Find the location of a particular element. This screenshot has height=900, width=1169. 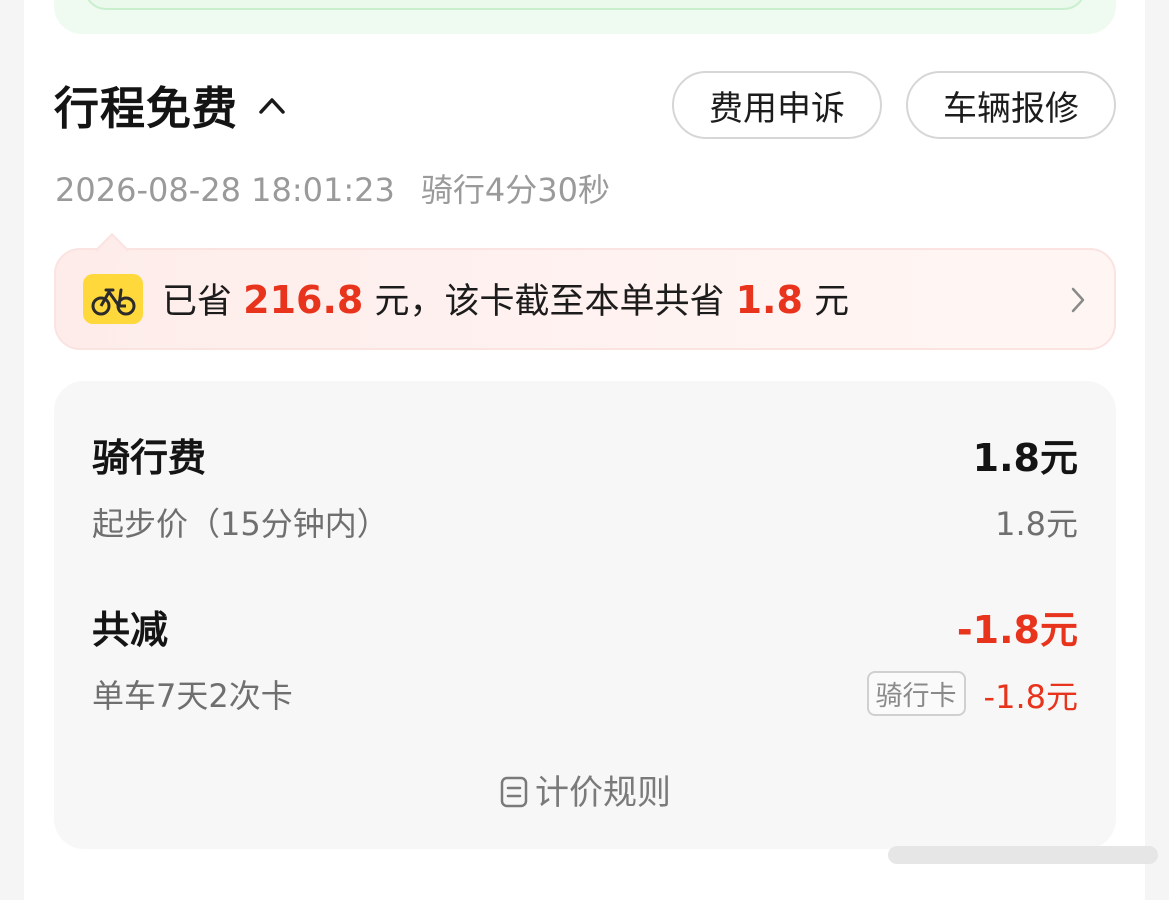

trip-duration: 骑行4分30秒 is located at coordinates (515, 190).